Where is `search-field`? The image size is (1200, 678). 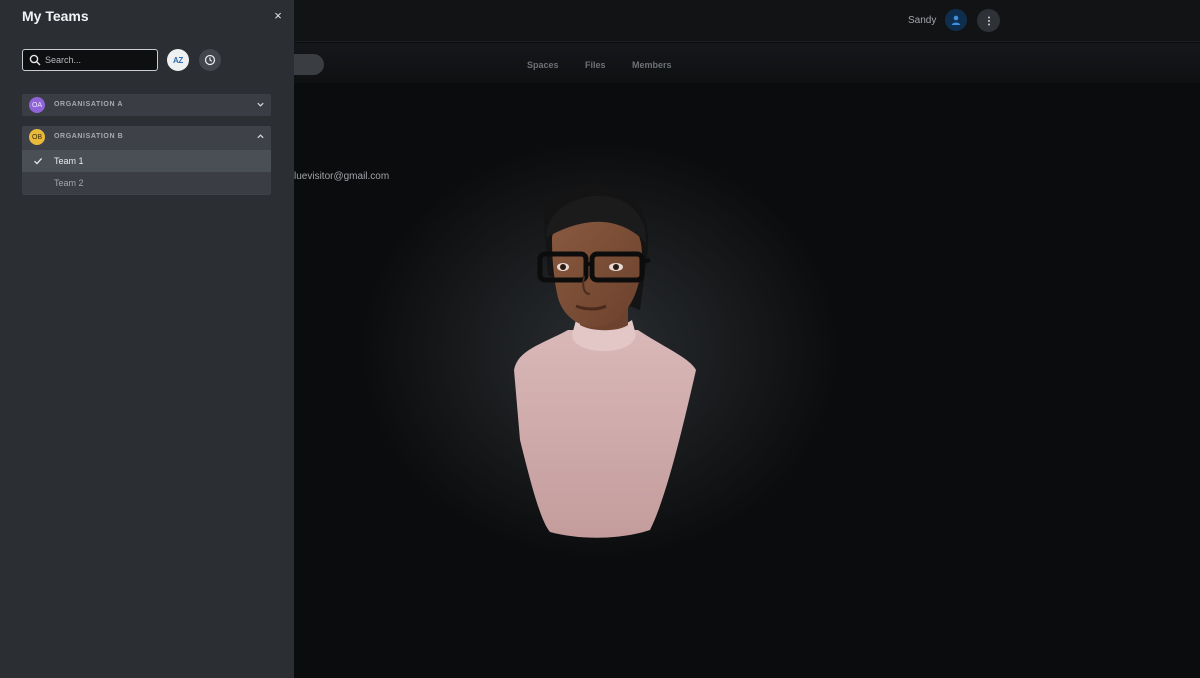
search-field is located at coordinates (90, 60).